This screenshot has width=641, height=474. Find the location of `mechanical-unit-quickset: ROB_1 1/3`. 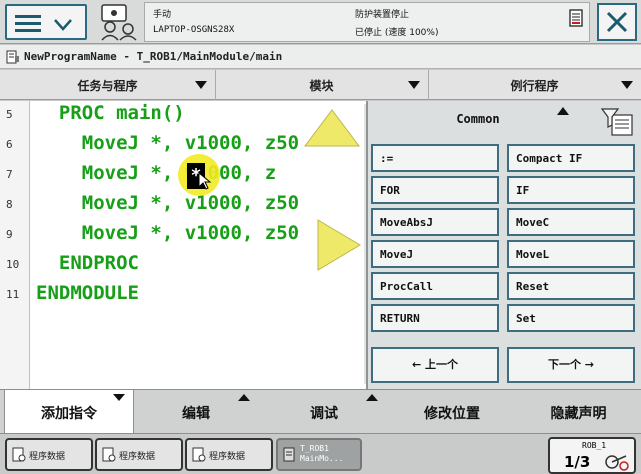

mechanical-unit-quickset: ROB_1 1/3 is located at coordinates (592, 455).